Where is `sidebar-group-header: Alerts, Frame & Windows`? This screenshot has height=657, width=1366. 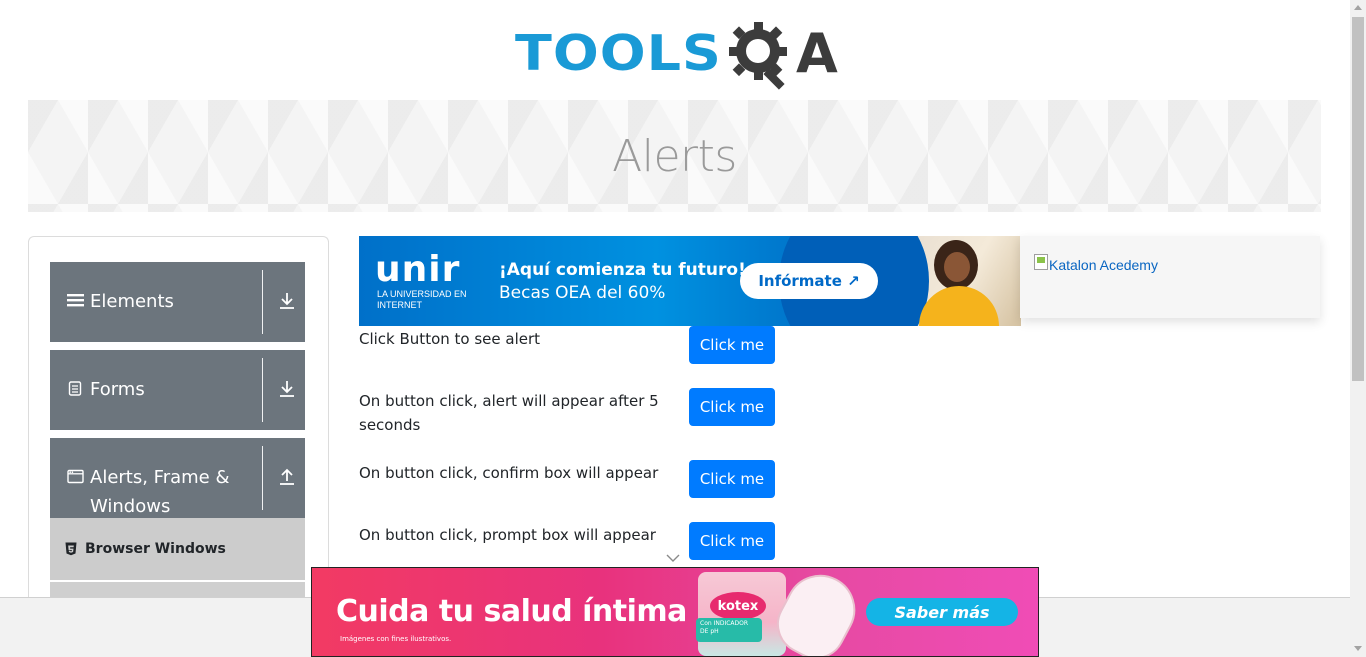
sidebar-group-header: Alerts, Frame & Windows is located at coordinates (177, 478).